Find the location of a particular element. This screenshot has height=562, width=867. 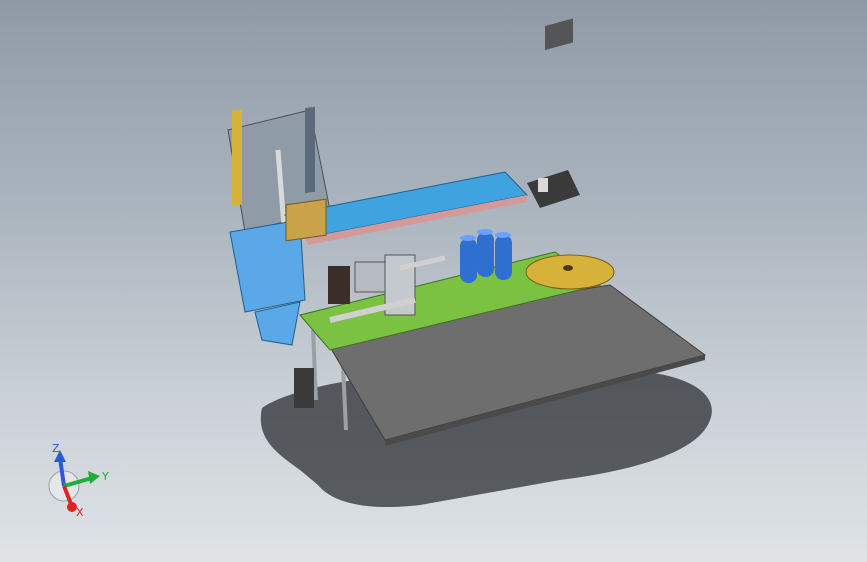

chip-block is located at coordinates (306, 220).